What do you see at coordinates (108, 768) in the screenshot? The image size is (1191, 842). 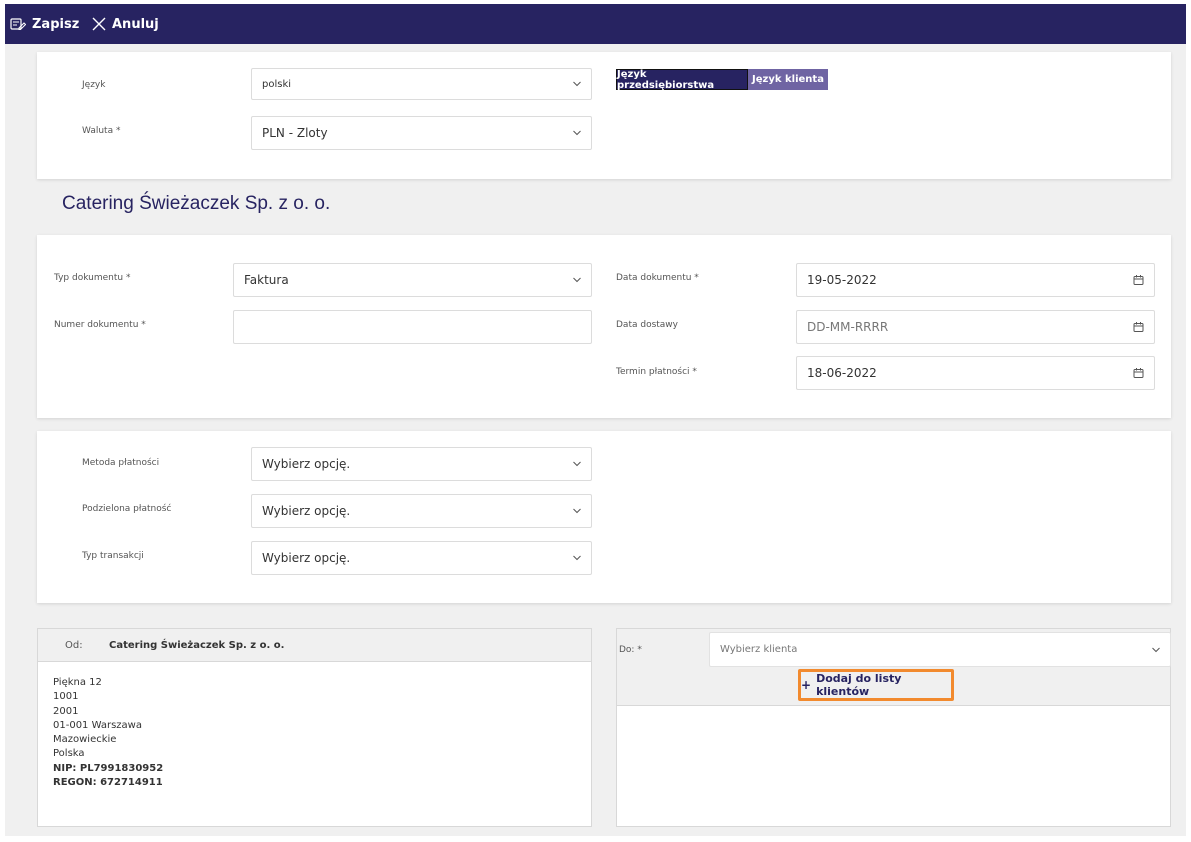 I see `seller-nip: NIP: PL7991830952` at bounding box center [108, 768].